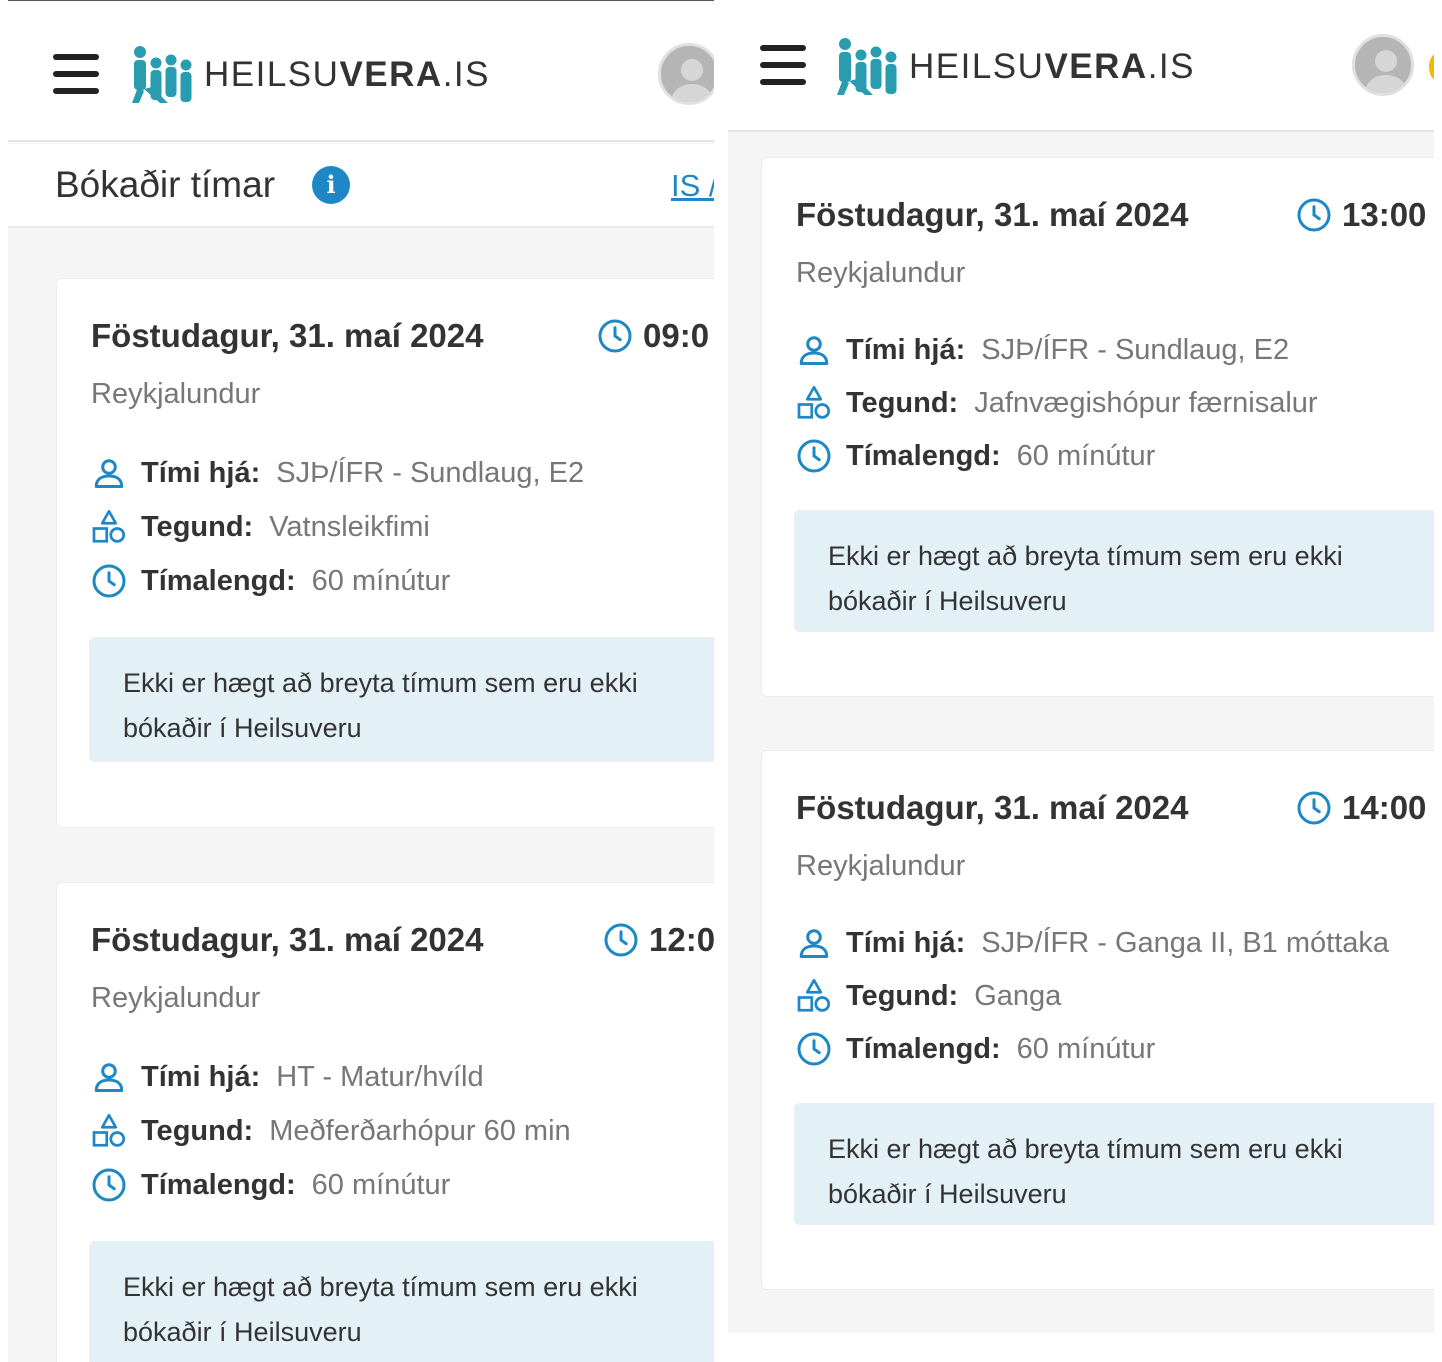 This screenshot has width=1442, height=1362. Describe the element at coordinates (380, 1076) in the screenshot. I see `provider-value: HT - Matur/hvíld` at that location.